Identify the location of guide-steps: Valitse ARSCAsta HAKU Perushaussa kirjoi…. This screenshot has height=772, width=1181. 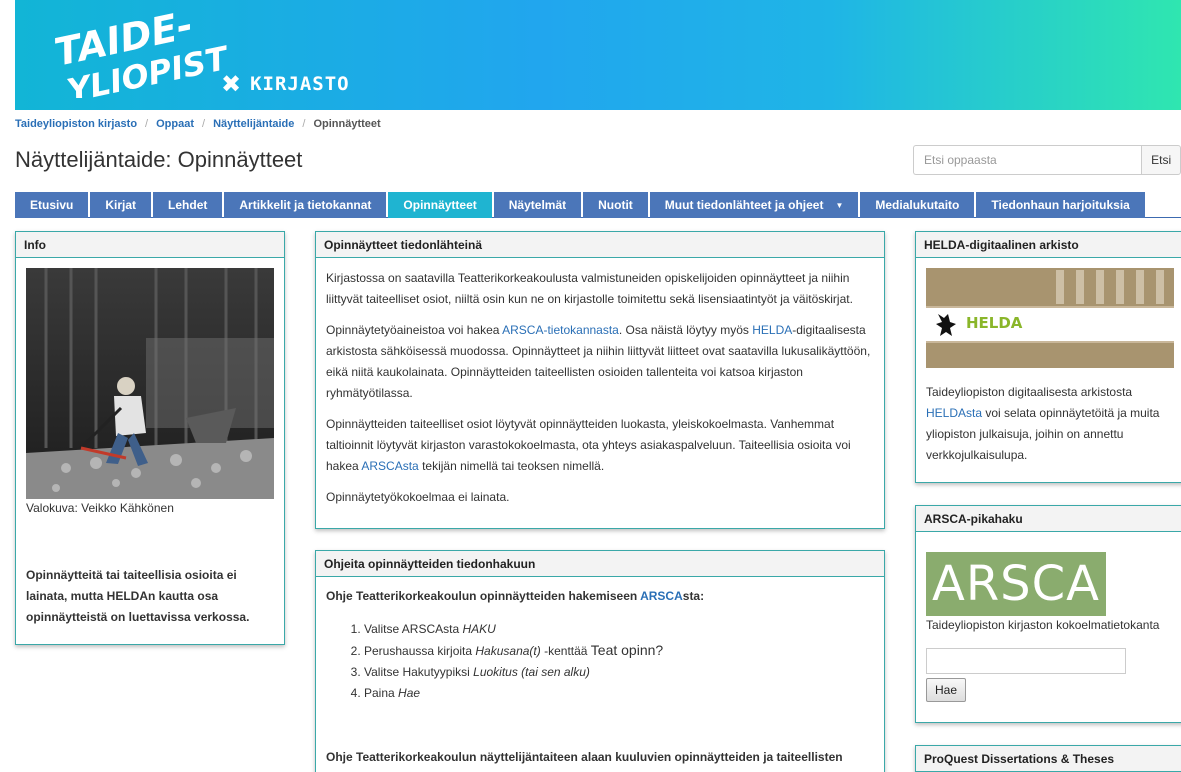
(619, 661).